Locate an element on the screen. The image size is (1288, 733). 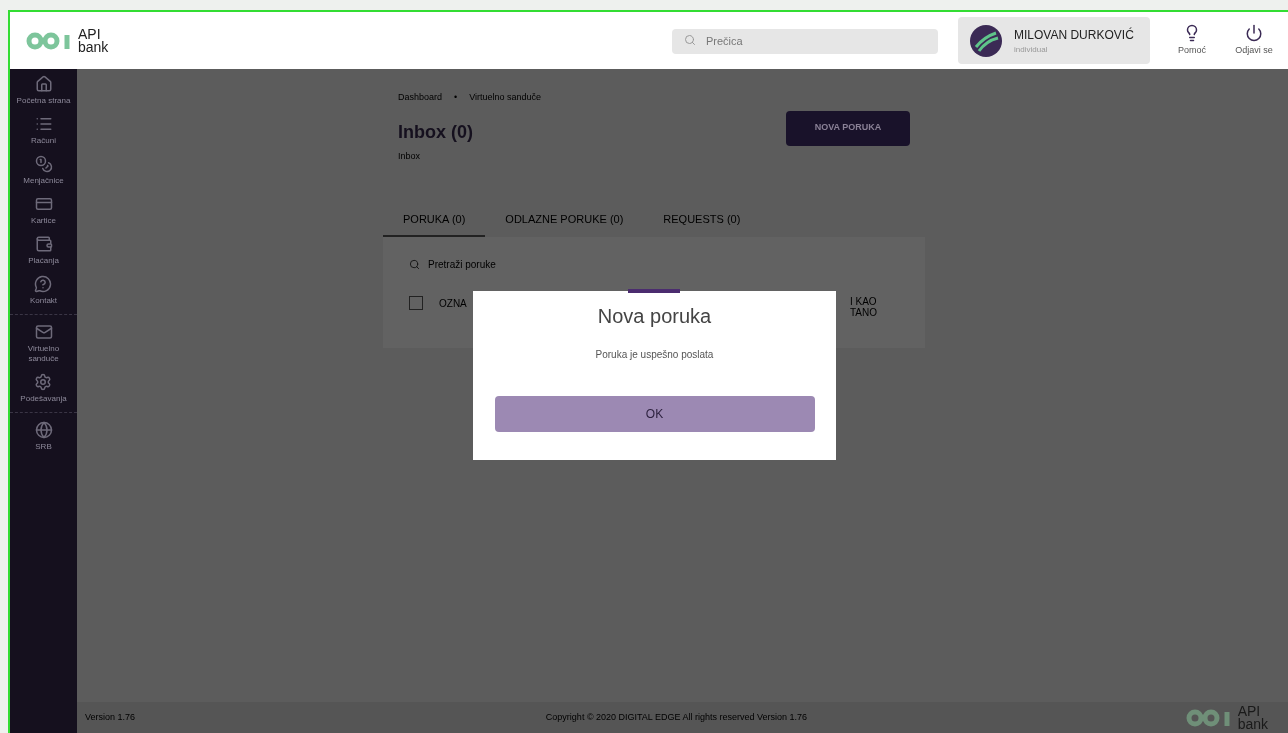
select-all-label: OZNA is located at coordinates (453, 303).